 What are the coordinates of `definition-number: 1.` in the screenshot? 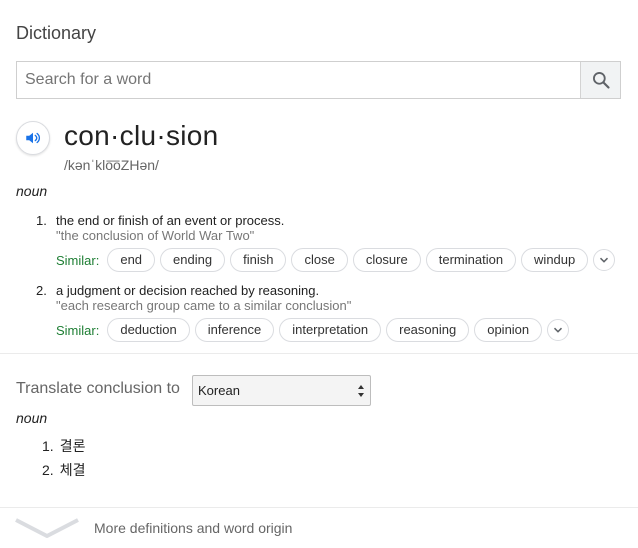 It's located at (41, 220).